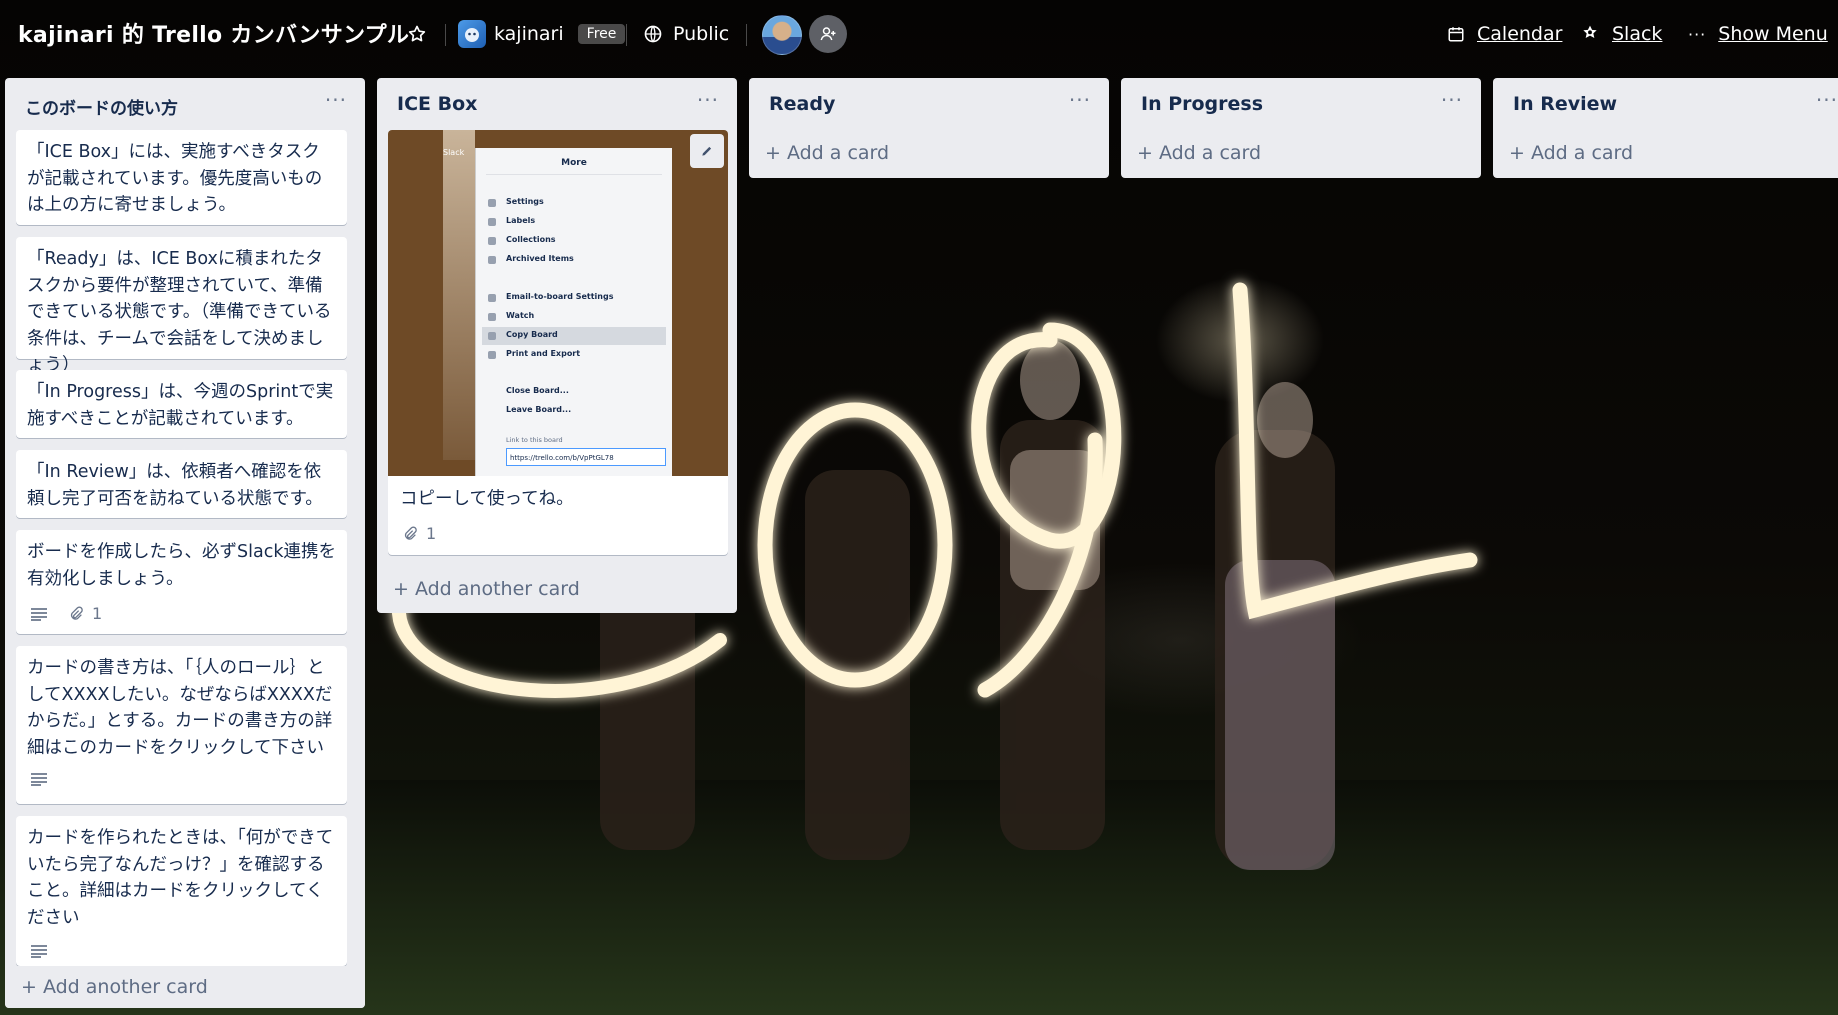  I want to click on slack-button: Slack, so click(1621, 34).